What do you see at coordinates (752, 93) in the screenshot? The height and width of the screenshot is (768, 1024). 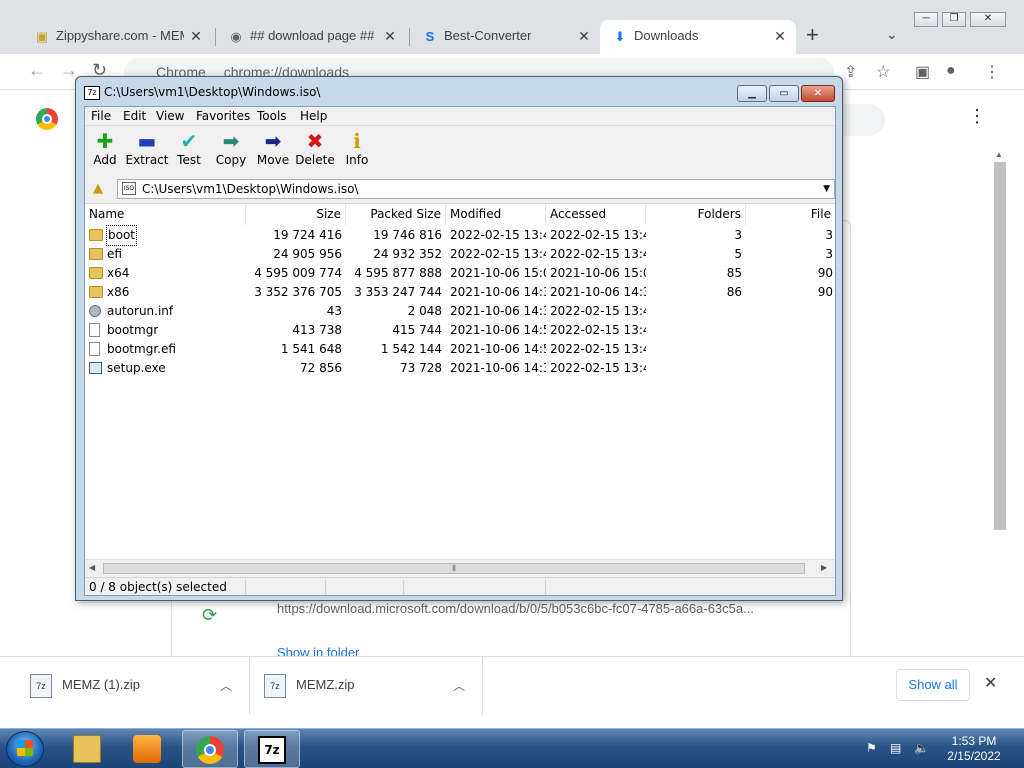 I see `minimize-button: ▁` at bounding box center [752, 93].